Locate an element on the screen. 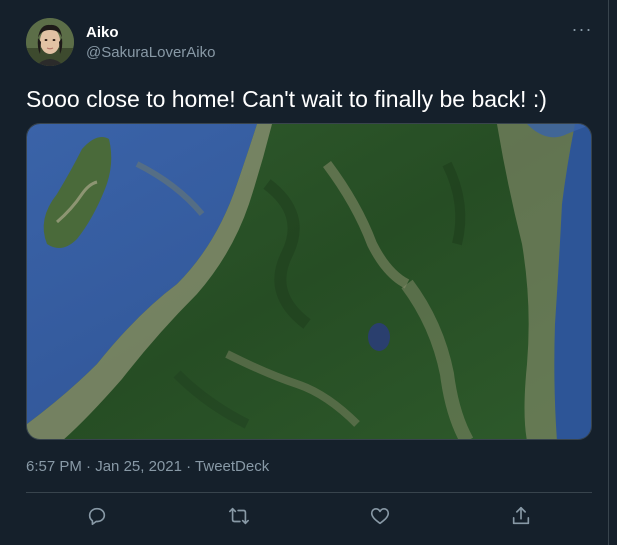 The width and height of the screenshot is (617, 545). more-options-icon: ··· is located at coordinates (582, 31).